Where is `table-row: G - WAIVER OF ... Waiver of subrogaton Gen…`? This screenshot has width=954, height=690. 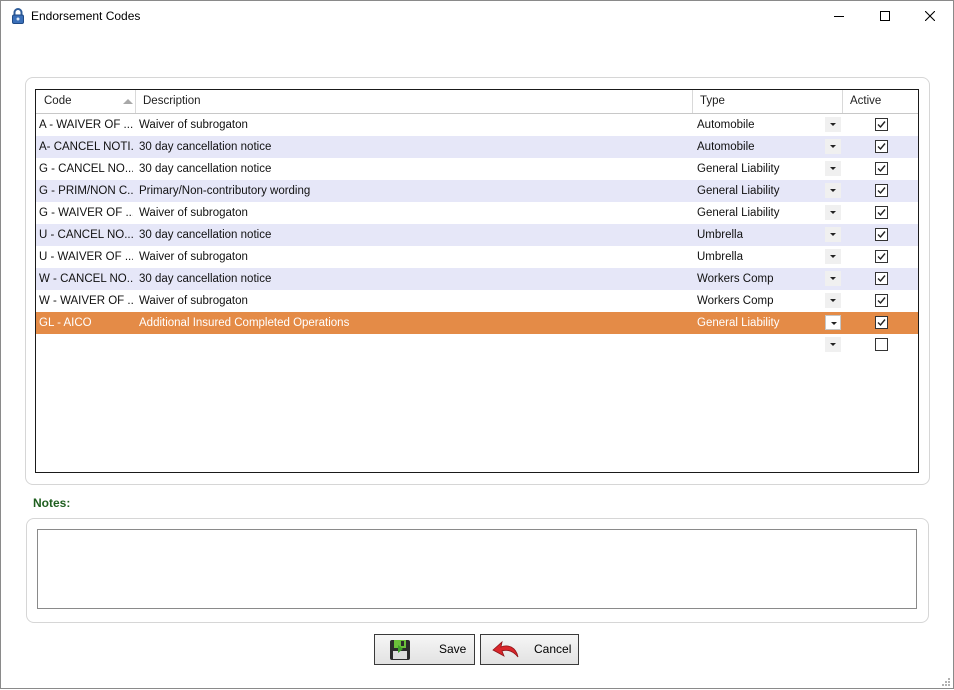
table-row: G - WAIVER OF ... Waiver of subrogaton Gen… is located at coordinates (477, 213).